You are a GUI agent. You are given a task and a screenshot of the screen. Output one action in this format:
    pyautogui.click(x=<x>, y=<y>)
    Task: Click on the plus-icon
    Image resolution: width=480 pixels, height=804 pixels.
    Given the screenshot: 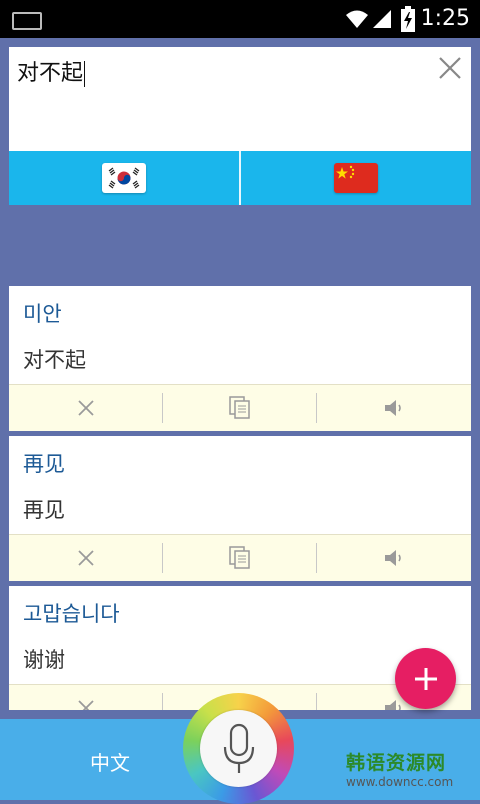 What is the action you would take?
    pyautogui.click(x=425, y=678)
    